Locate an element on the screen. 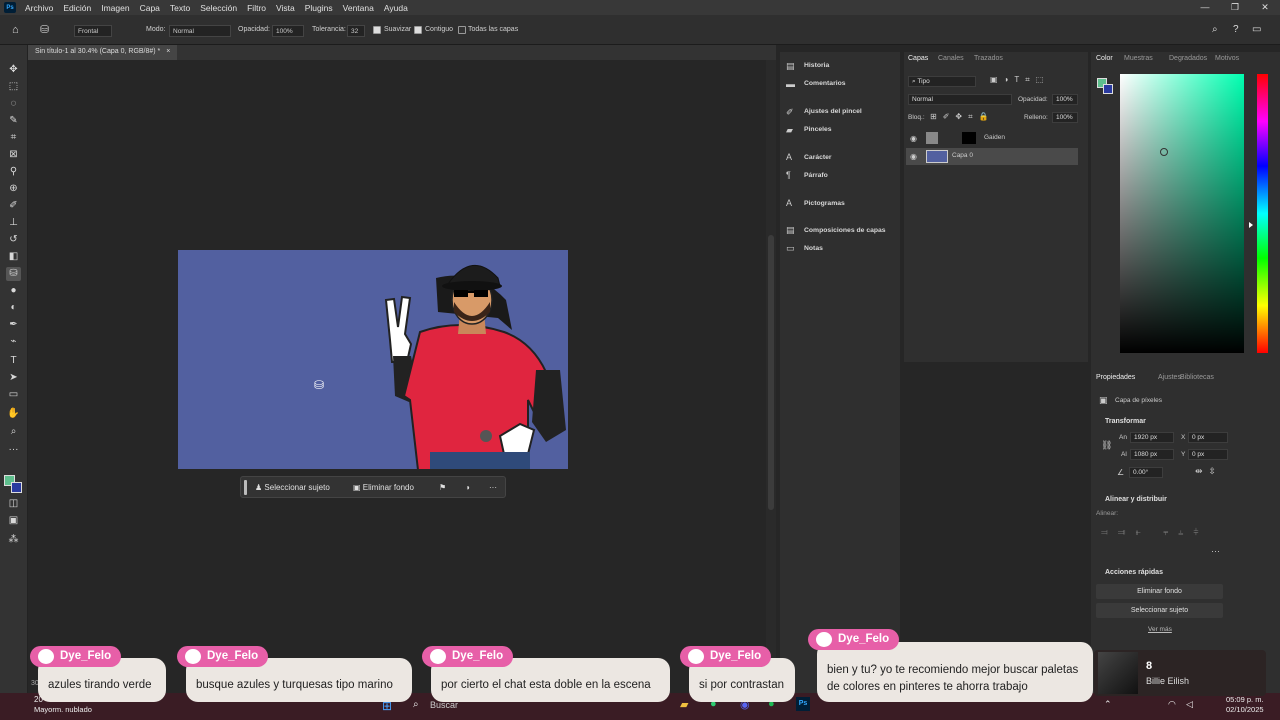 This screenshot has width=1280, height=720. brush-tool-icon: ✐ is located at coordinates (13, 206).